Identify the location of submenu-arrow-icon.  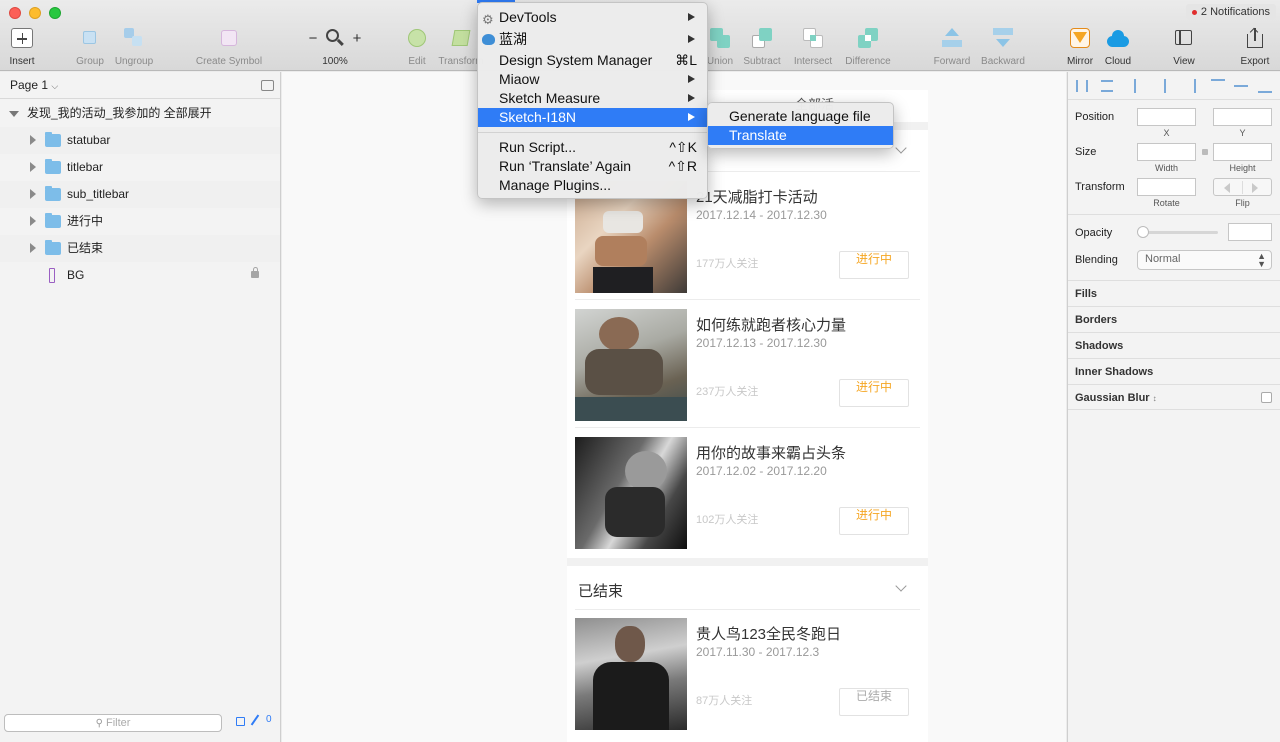
(691, 98).